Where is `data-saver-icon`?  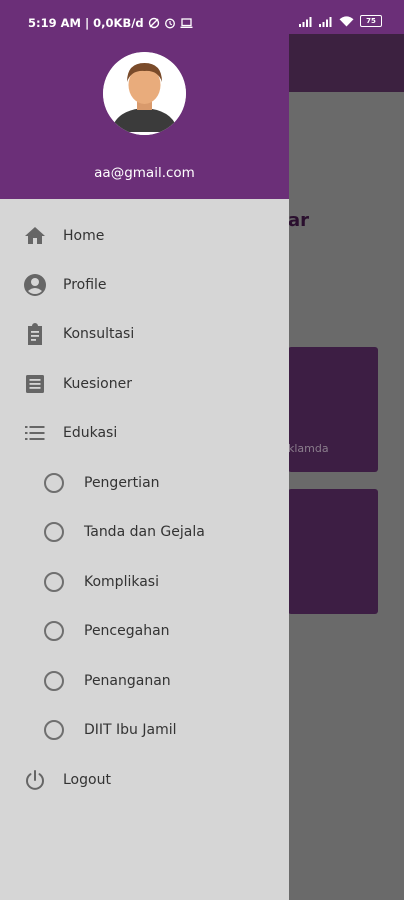
data-saver-icon is located at coordinates (154, 23).